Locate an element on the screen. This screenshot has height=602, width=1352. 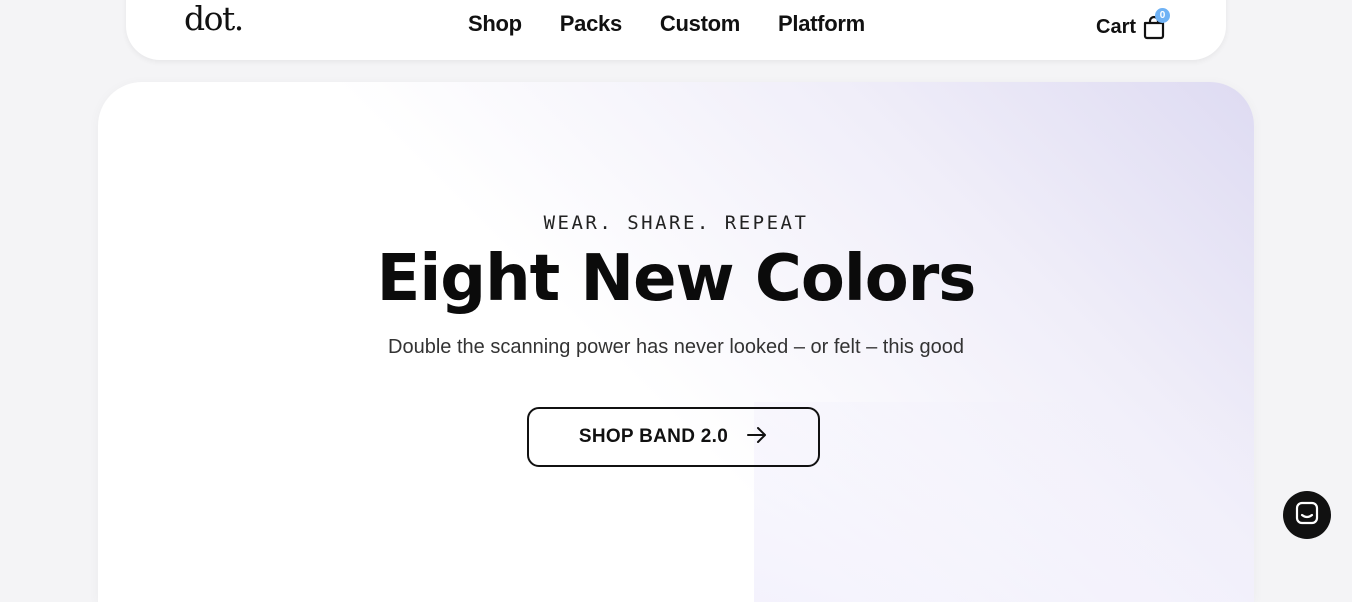
nav-link-packs: Packs is located at coordinates (591, 24).